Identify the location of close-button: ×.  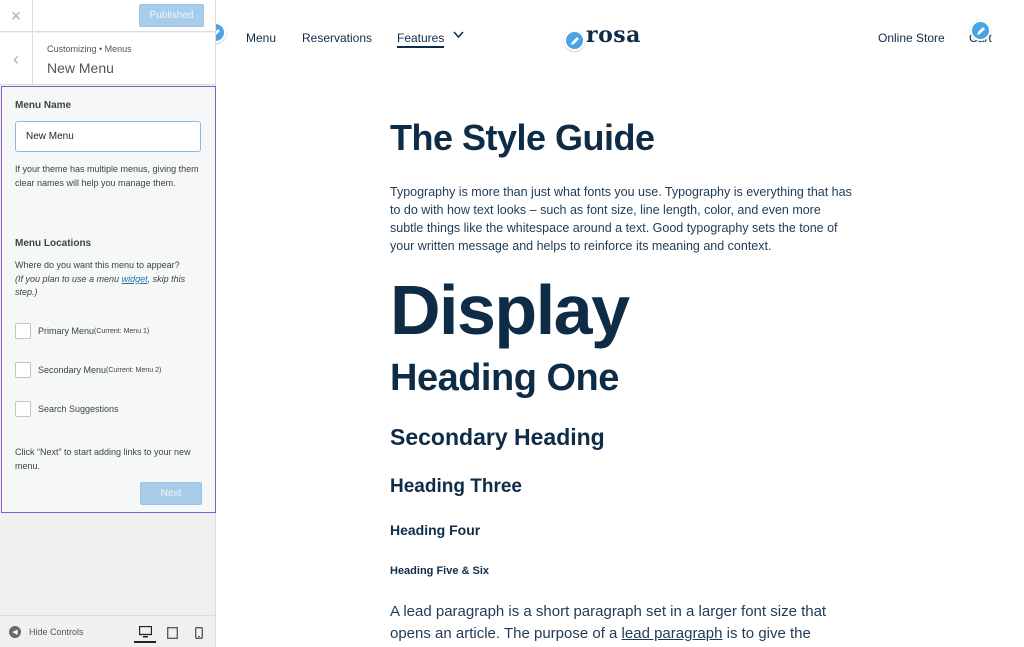
(16, 16).